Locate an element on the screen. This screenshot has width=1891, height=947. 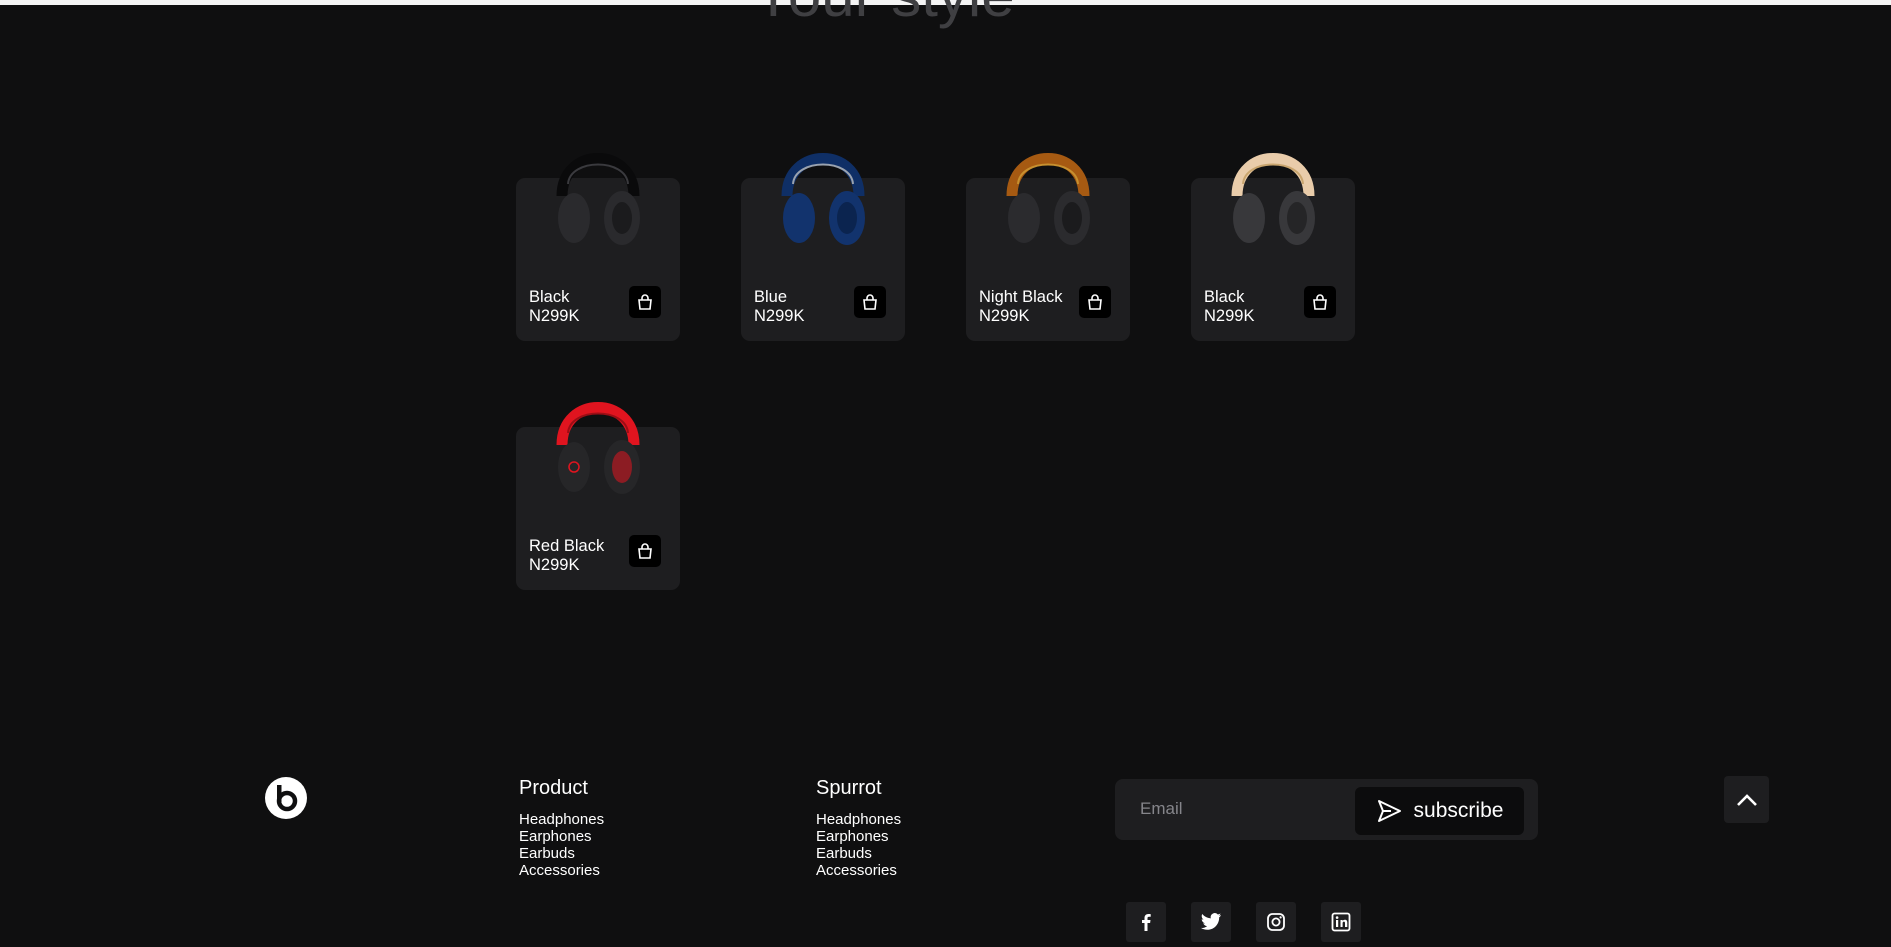
instagram-button is located at coordinates (1276, 922).